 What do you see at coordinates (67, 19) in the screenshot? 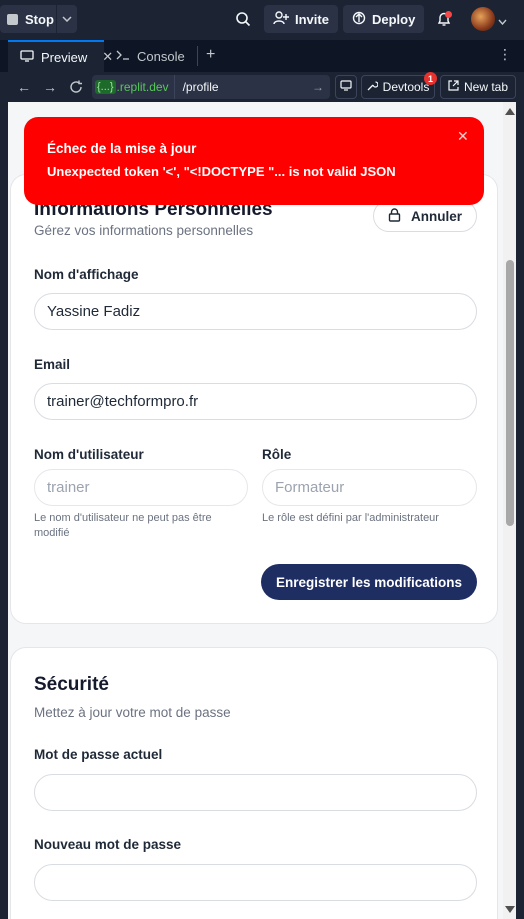
I see `run-options-chevron-icon` at bounding box center [67, 19].